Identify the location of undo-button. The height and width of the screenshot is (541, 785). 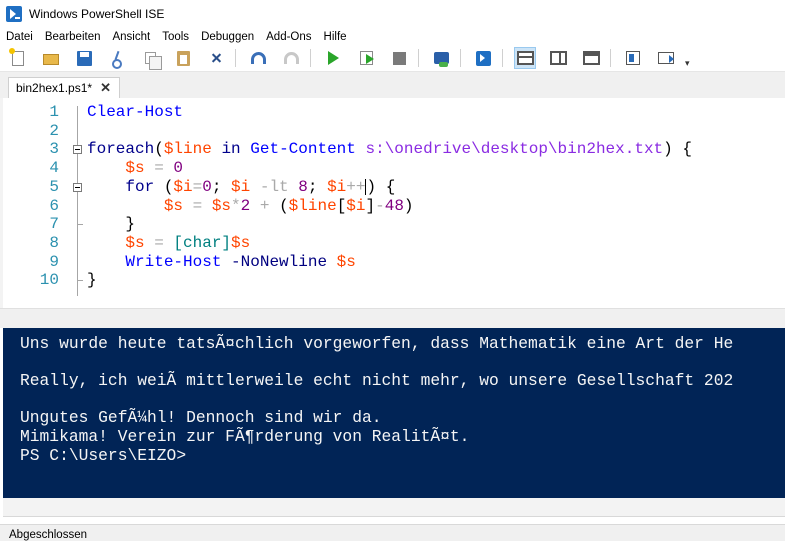
(258, 58).